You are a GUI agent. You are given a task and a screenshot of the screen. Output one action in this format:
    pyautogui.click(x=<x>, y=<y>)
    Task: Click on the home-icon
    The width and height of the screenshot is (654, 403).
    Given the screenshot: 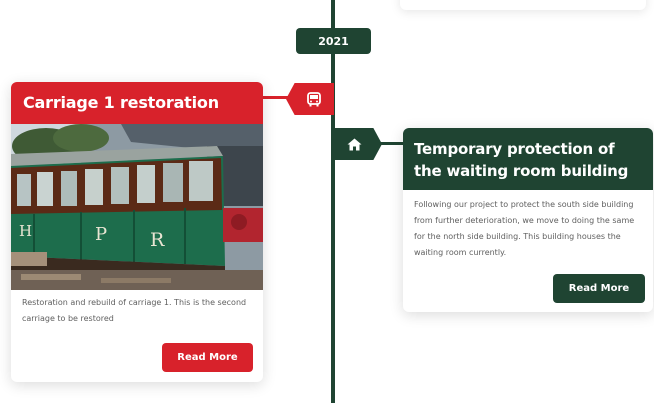 What is the action you would take?
    pyautogui.click(x=354, y=144)
    